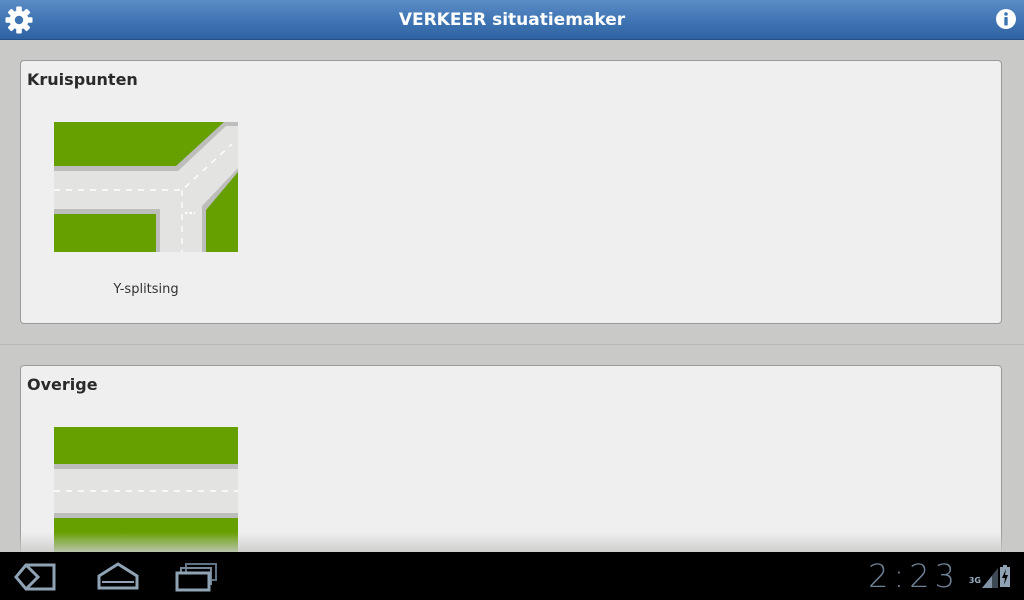  Describe the element at coordinates (146, 289) in the screenshot. I see `tile-label: Y-splitsing` at that location.